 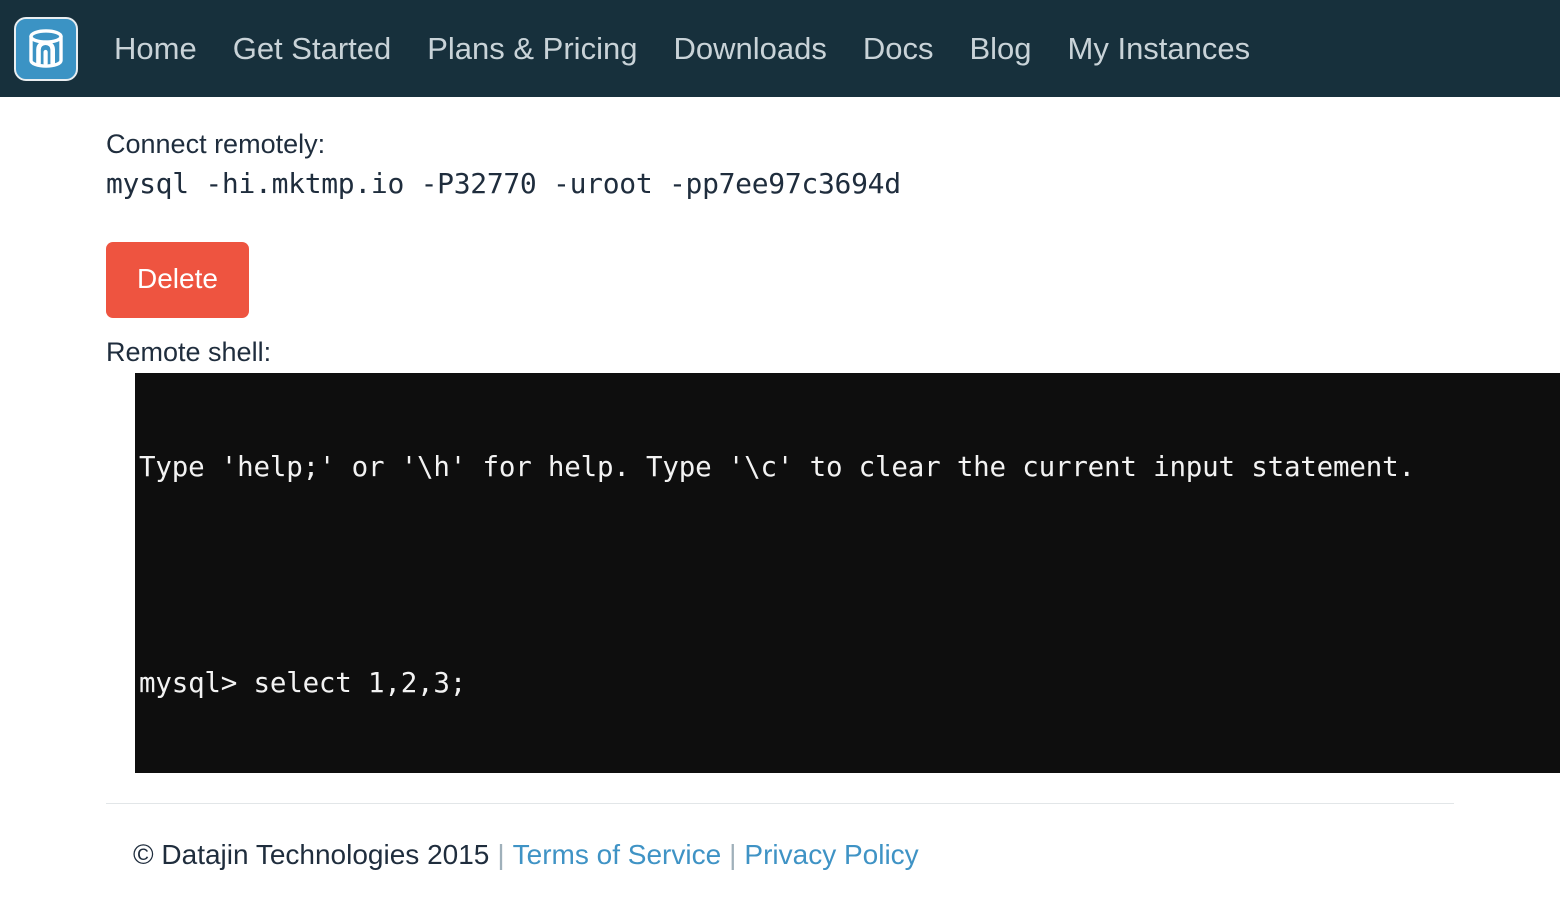 What do you see at coordinates (311, 855) in the screenshot?
I see `footer-copyright: © Datajin Technologies 2015` at bounding box center [311, 855].